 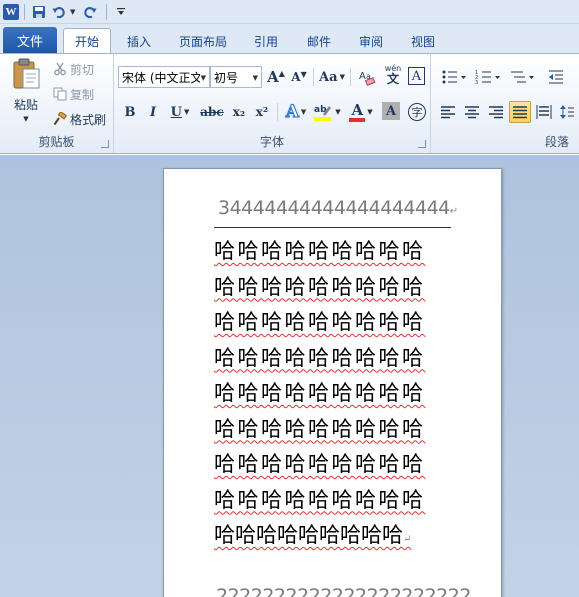 I want to click on font-separator, so click(x=313, y=77).